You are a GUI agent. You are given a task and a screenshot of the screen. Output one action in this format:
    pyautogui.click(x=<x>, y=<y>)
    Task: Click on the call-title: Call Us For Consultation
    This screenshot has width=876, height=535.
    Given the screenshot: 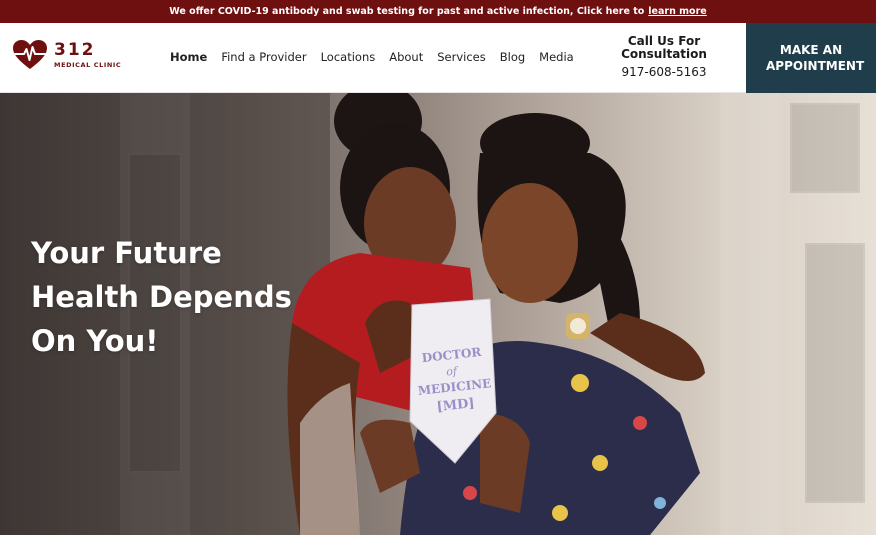 What is the action you would take?
    pyautogui.click(x=664, y=48)
    